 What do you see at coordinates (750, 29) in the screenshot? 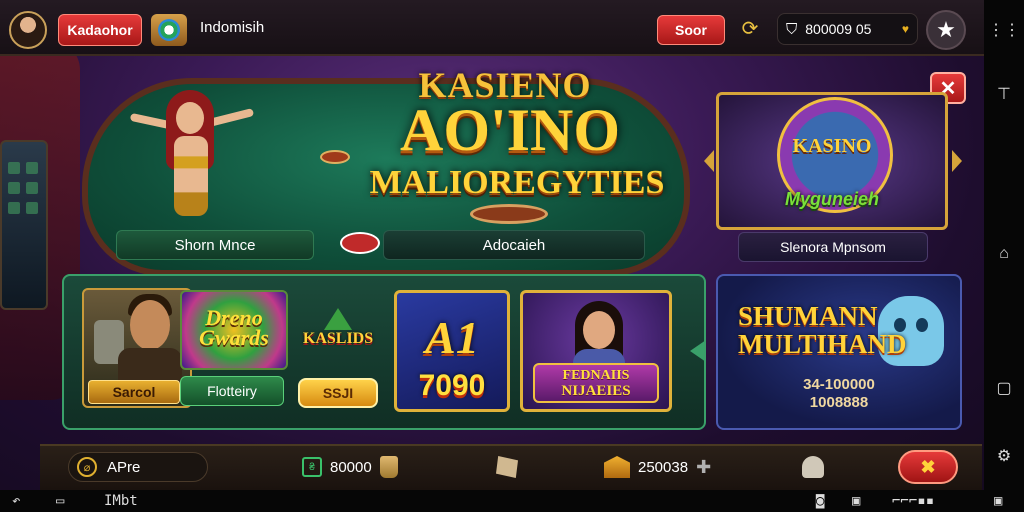
I see `refresh-icon: ⟳` at bounding box center [750, 29].